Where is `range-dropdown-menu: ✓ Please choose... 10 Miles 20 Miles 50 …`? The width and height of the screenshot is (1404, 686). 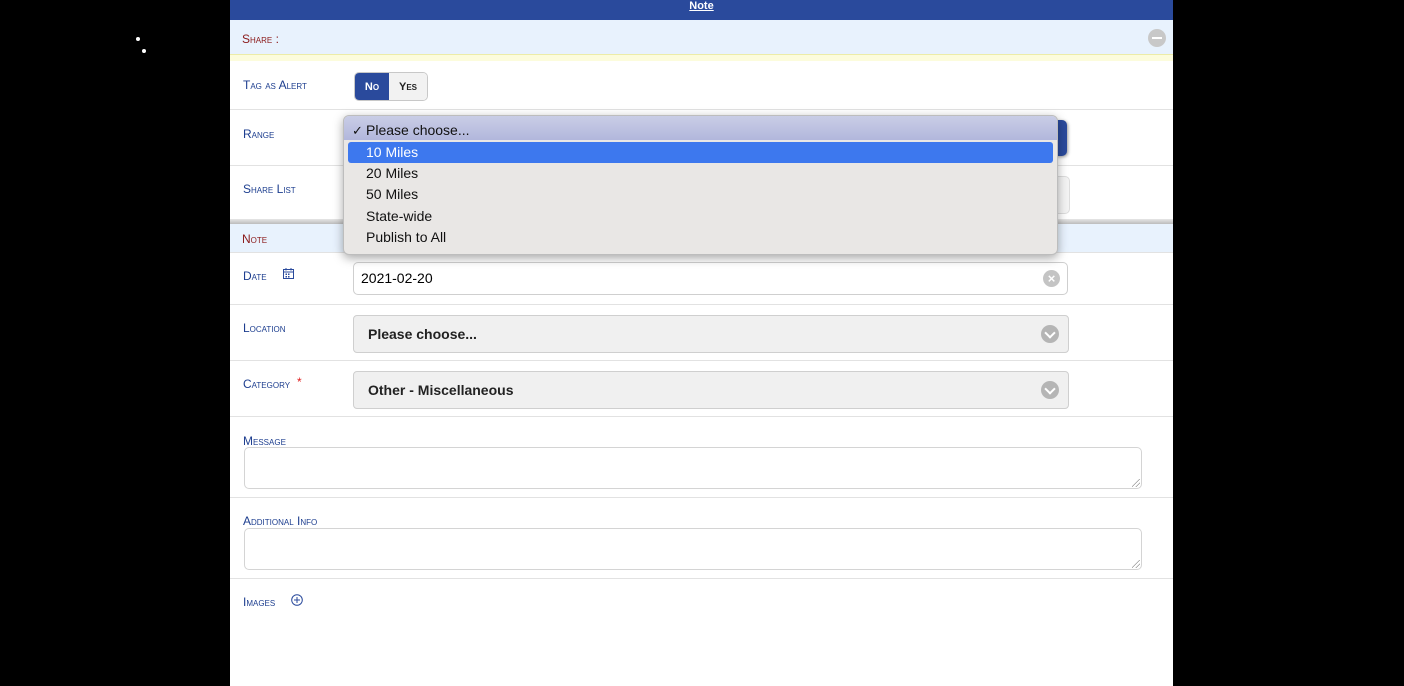
range-dropdown-menu: ✓ Please choose... 10 Miles 20 Miles 50 … is located at coordinates (700, 185).